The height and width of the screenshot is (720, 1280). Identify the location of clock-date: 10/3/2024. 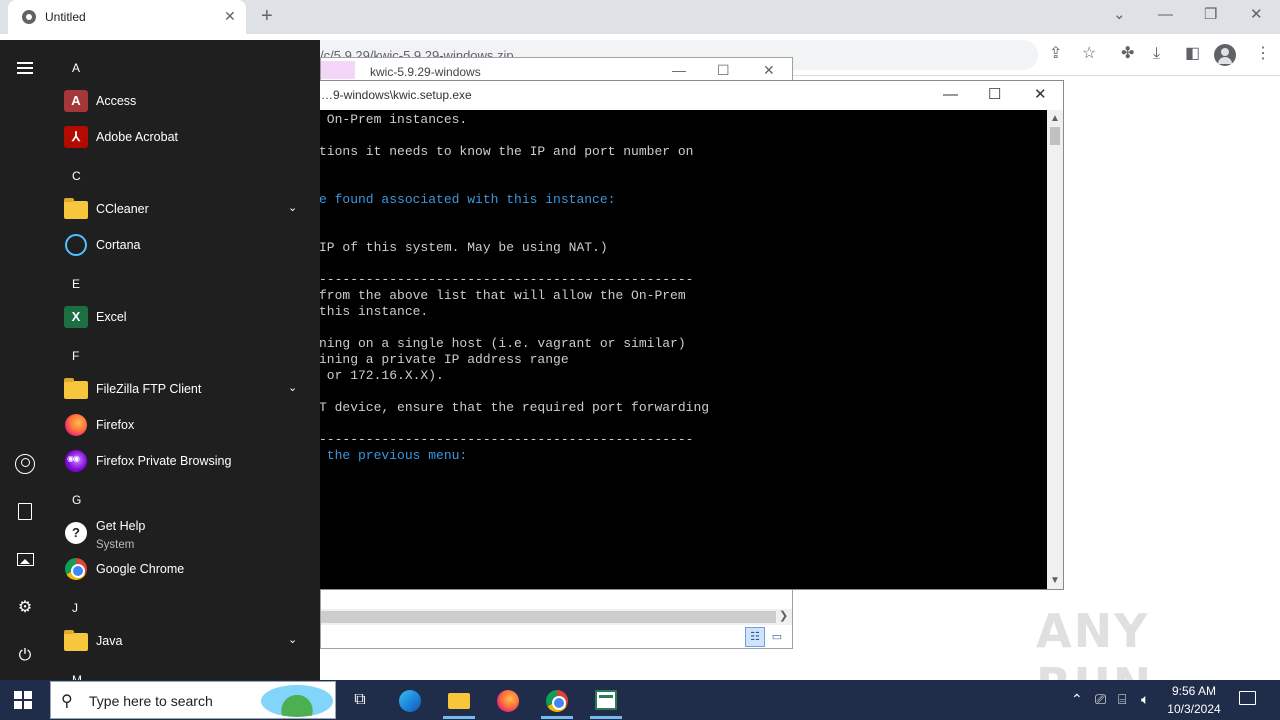
(1194, 709).